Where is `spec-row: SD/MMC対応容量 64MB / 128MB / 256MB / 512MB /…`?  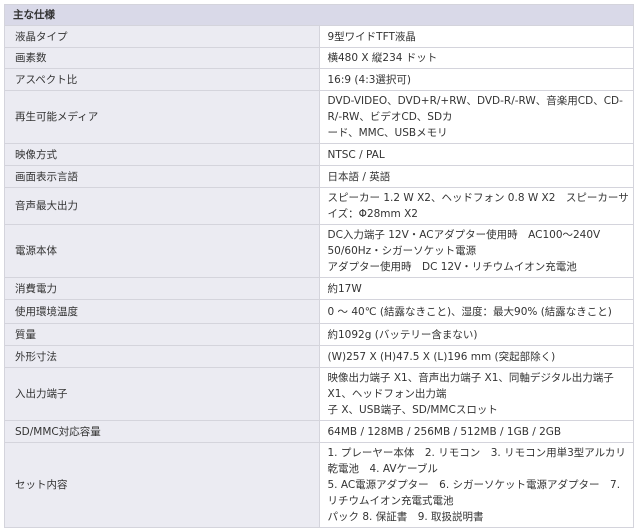
spec-row: SD/MMC対応容量 64MB / 128MB / 256MB / 512MB /… is located at coordinates (319, 431).